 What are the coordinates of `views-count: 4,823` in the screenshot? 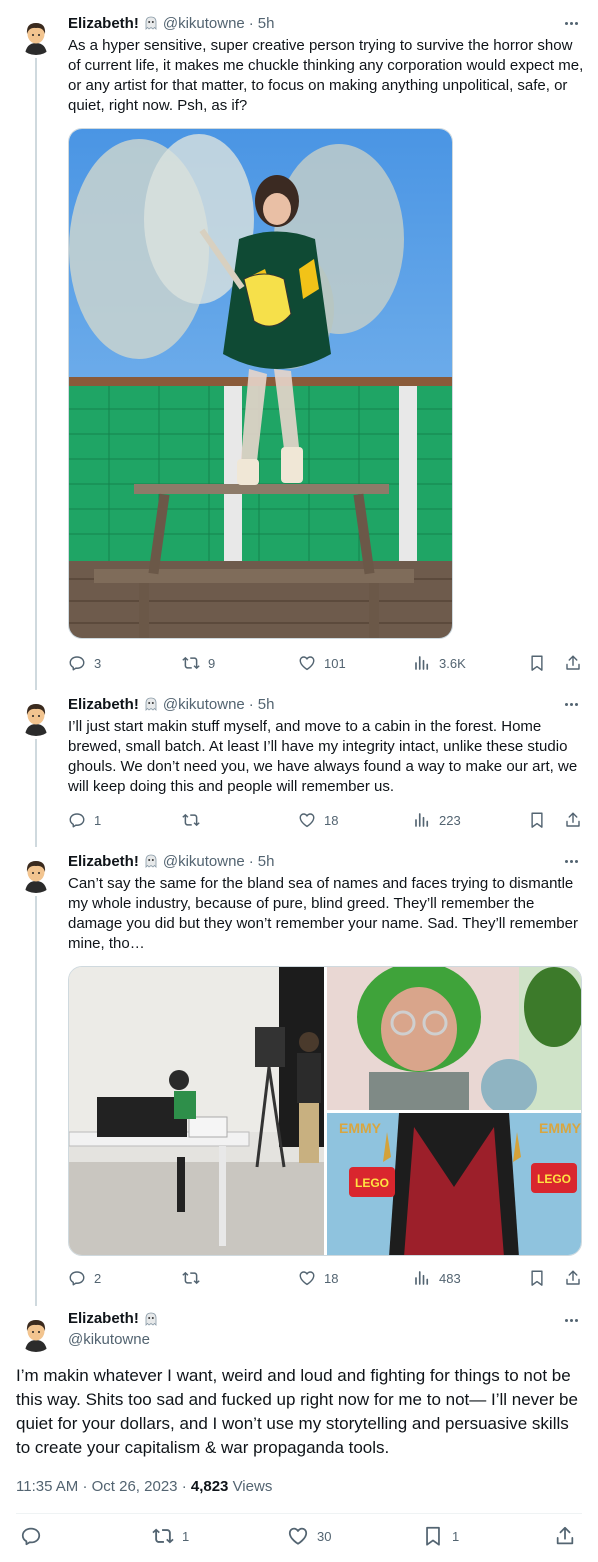 It's located at (209, 1486).